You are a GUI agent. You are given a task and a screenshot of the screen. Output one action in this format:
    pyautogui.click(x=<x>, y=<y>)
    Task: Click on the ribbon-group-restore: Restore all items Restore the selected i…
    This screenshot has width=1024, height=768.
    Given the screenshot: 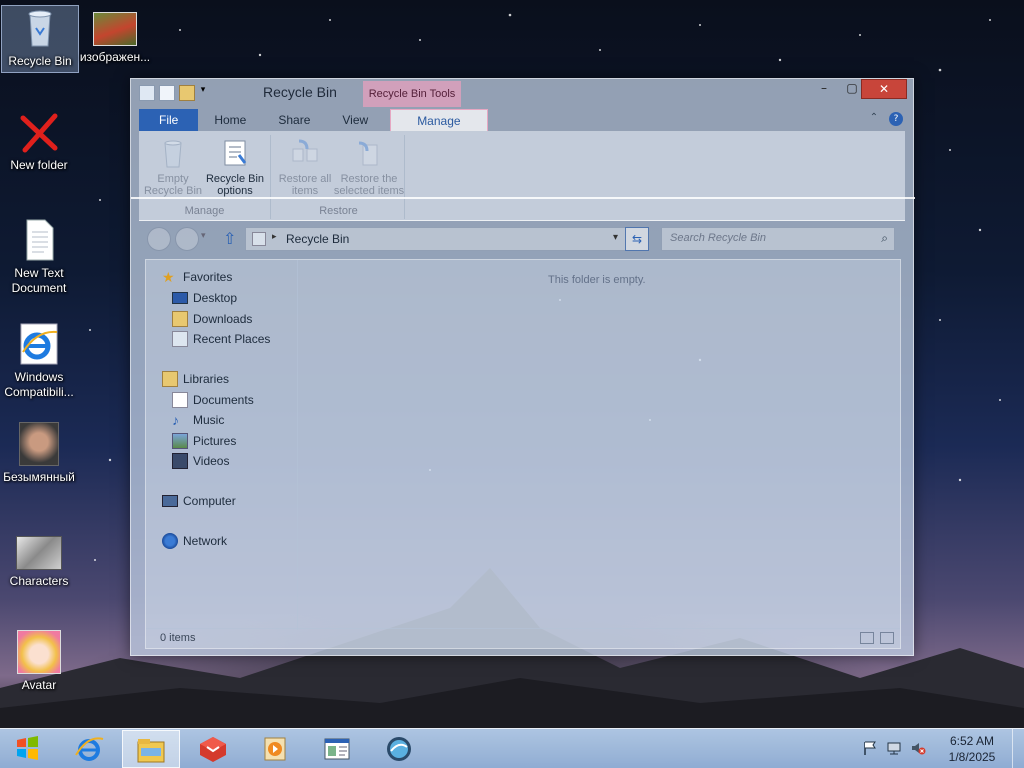 What is the action you would take?
    pyautogui.click(x=339, y=177)
    